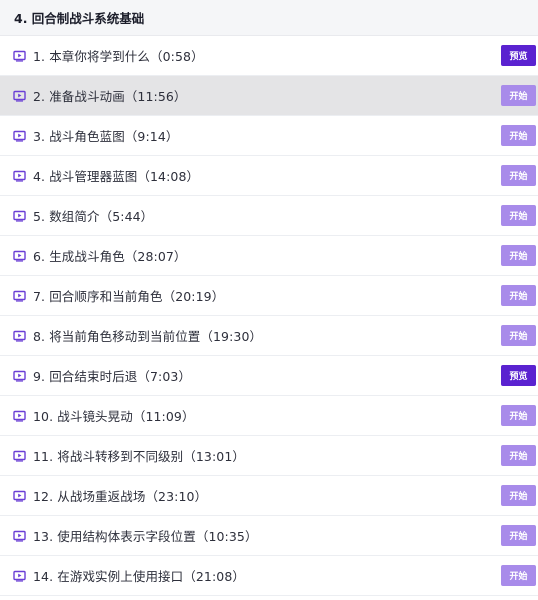 The image size is (538, 600). I want to click on lecture-row-8: 8. 将当前角色移动到当前位置（19:30） 开始, so click(269, 336).